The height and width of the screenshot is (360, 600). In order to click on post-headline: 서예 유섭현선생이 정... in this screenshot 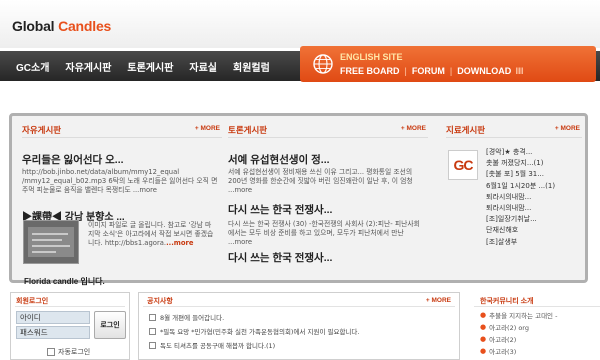, I will do `click(279, 159)`.